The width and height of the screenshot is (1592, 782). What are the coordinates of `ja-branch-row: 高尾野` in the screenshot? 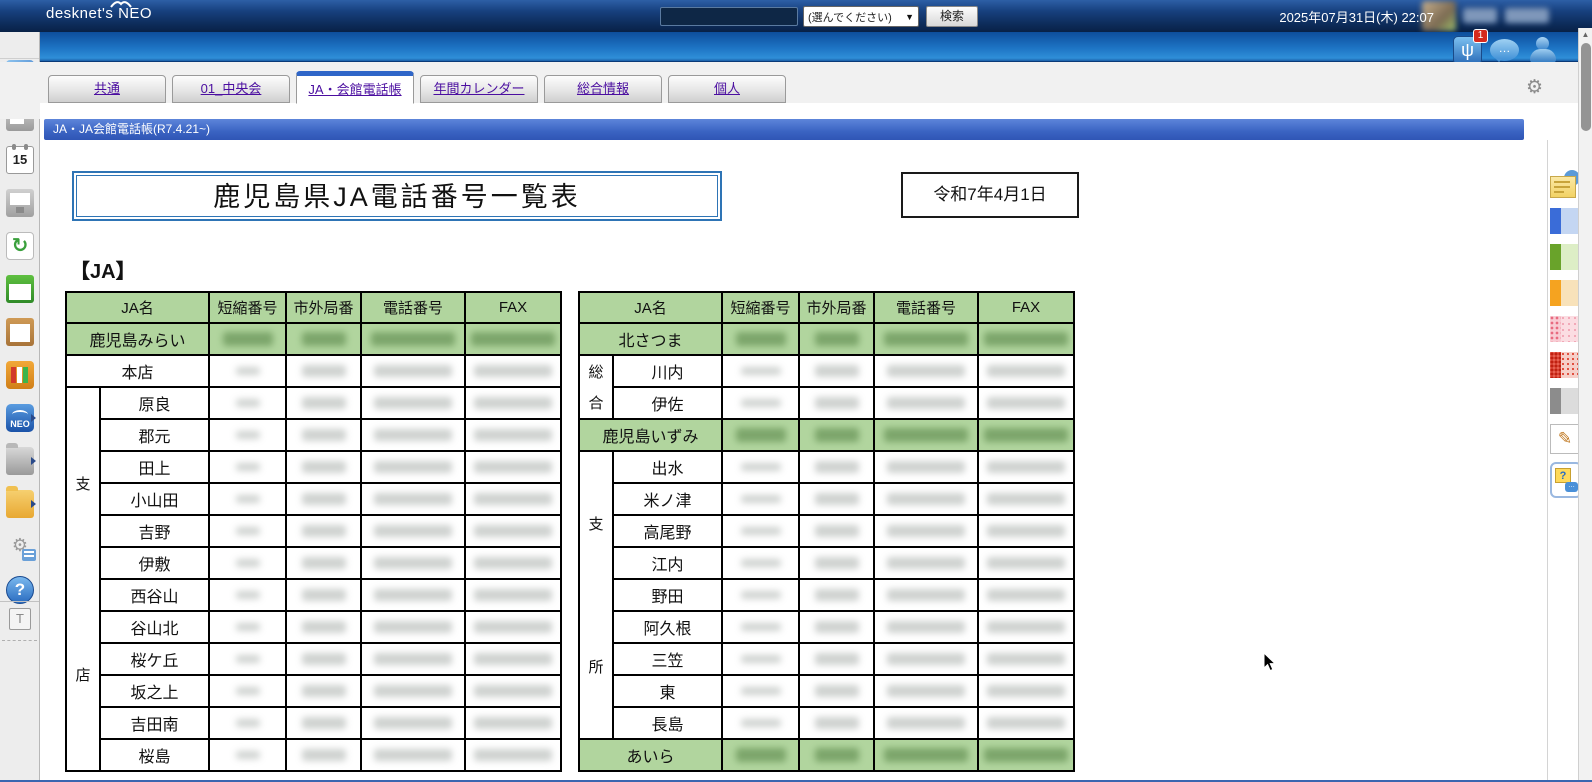 It's located at (827, 531).